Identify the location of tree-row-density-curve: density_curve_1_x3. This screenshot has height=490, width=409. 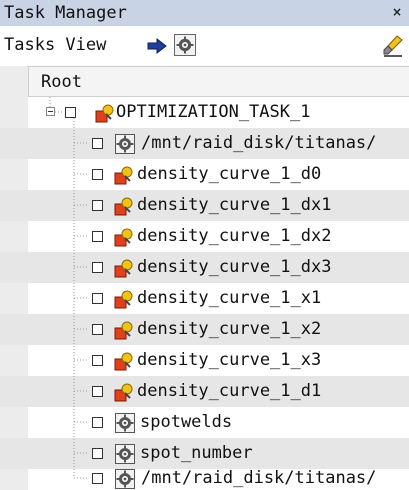
(204, 360).